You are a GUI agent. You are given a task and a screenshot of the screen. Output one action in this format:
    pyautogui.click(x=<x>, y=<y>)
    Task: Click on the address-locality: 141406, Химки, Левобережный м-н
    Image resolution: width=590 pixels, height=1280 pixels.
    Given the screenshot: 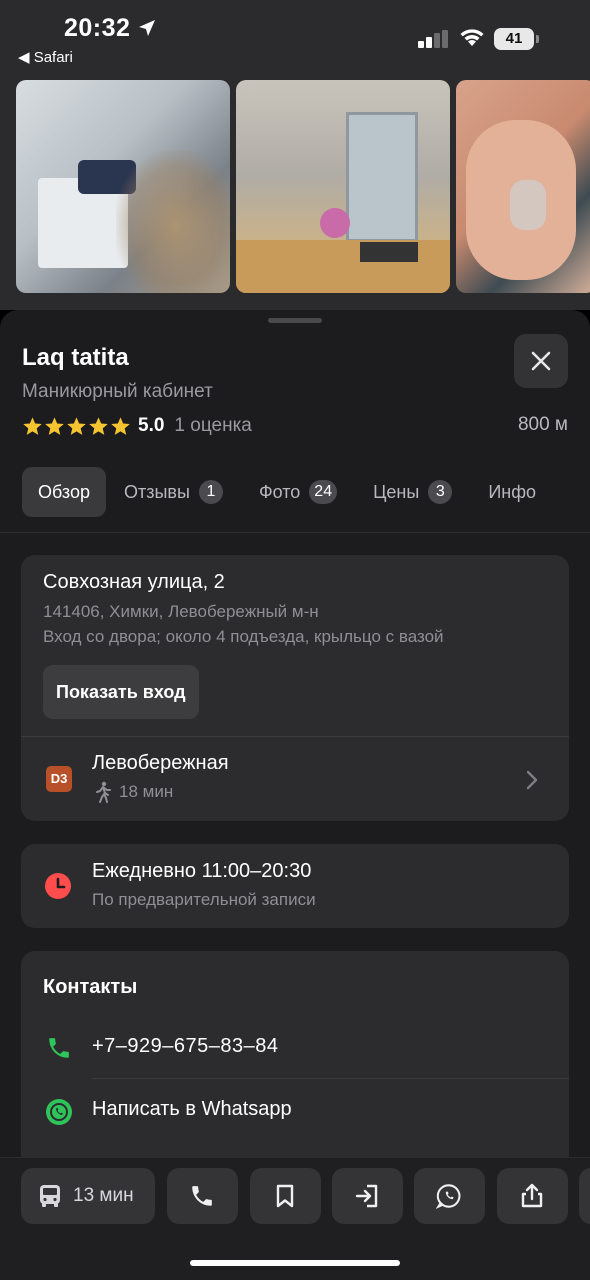 What is the action you would take?
    pyautogui.click(x=181, y=611)
    